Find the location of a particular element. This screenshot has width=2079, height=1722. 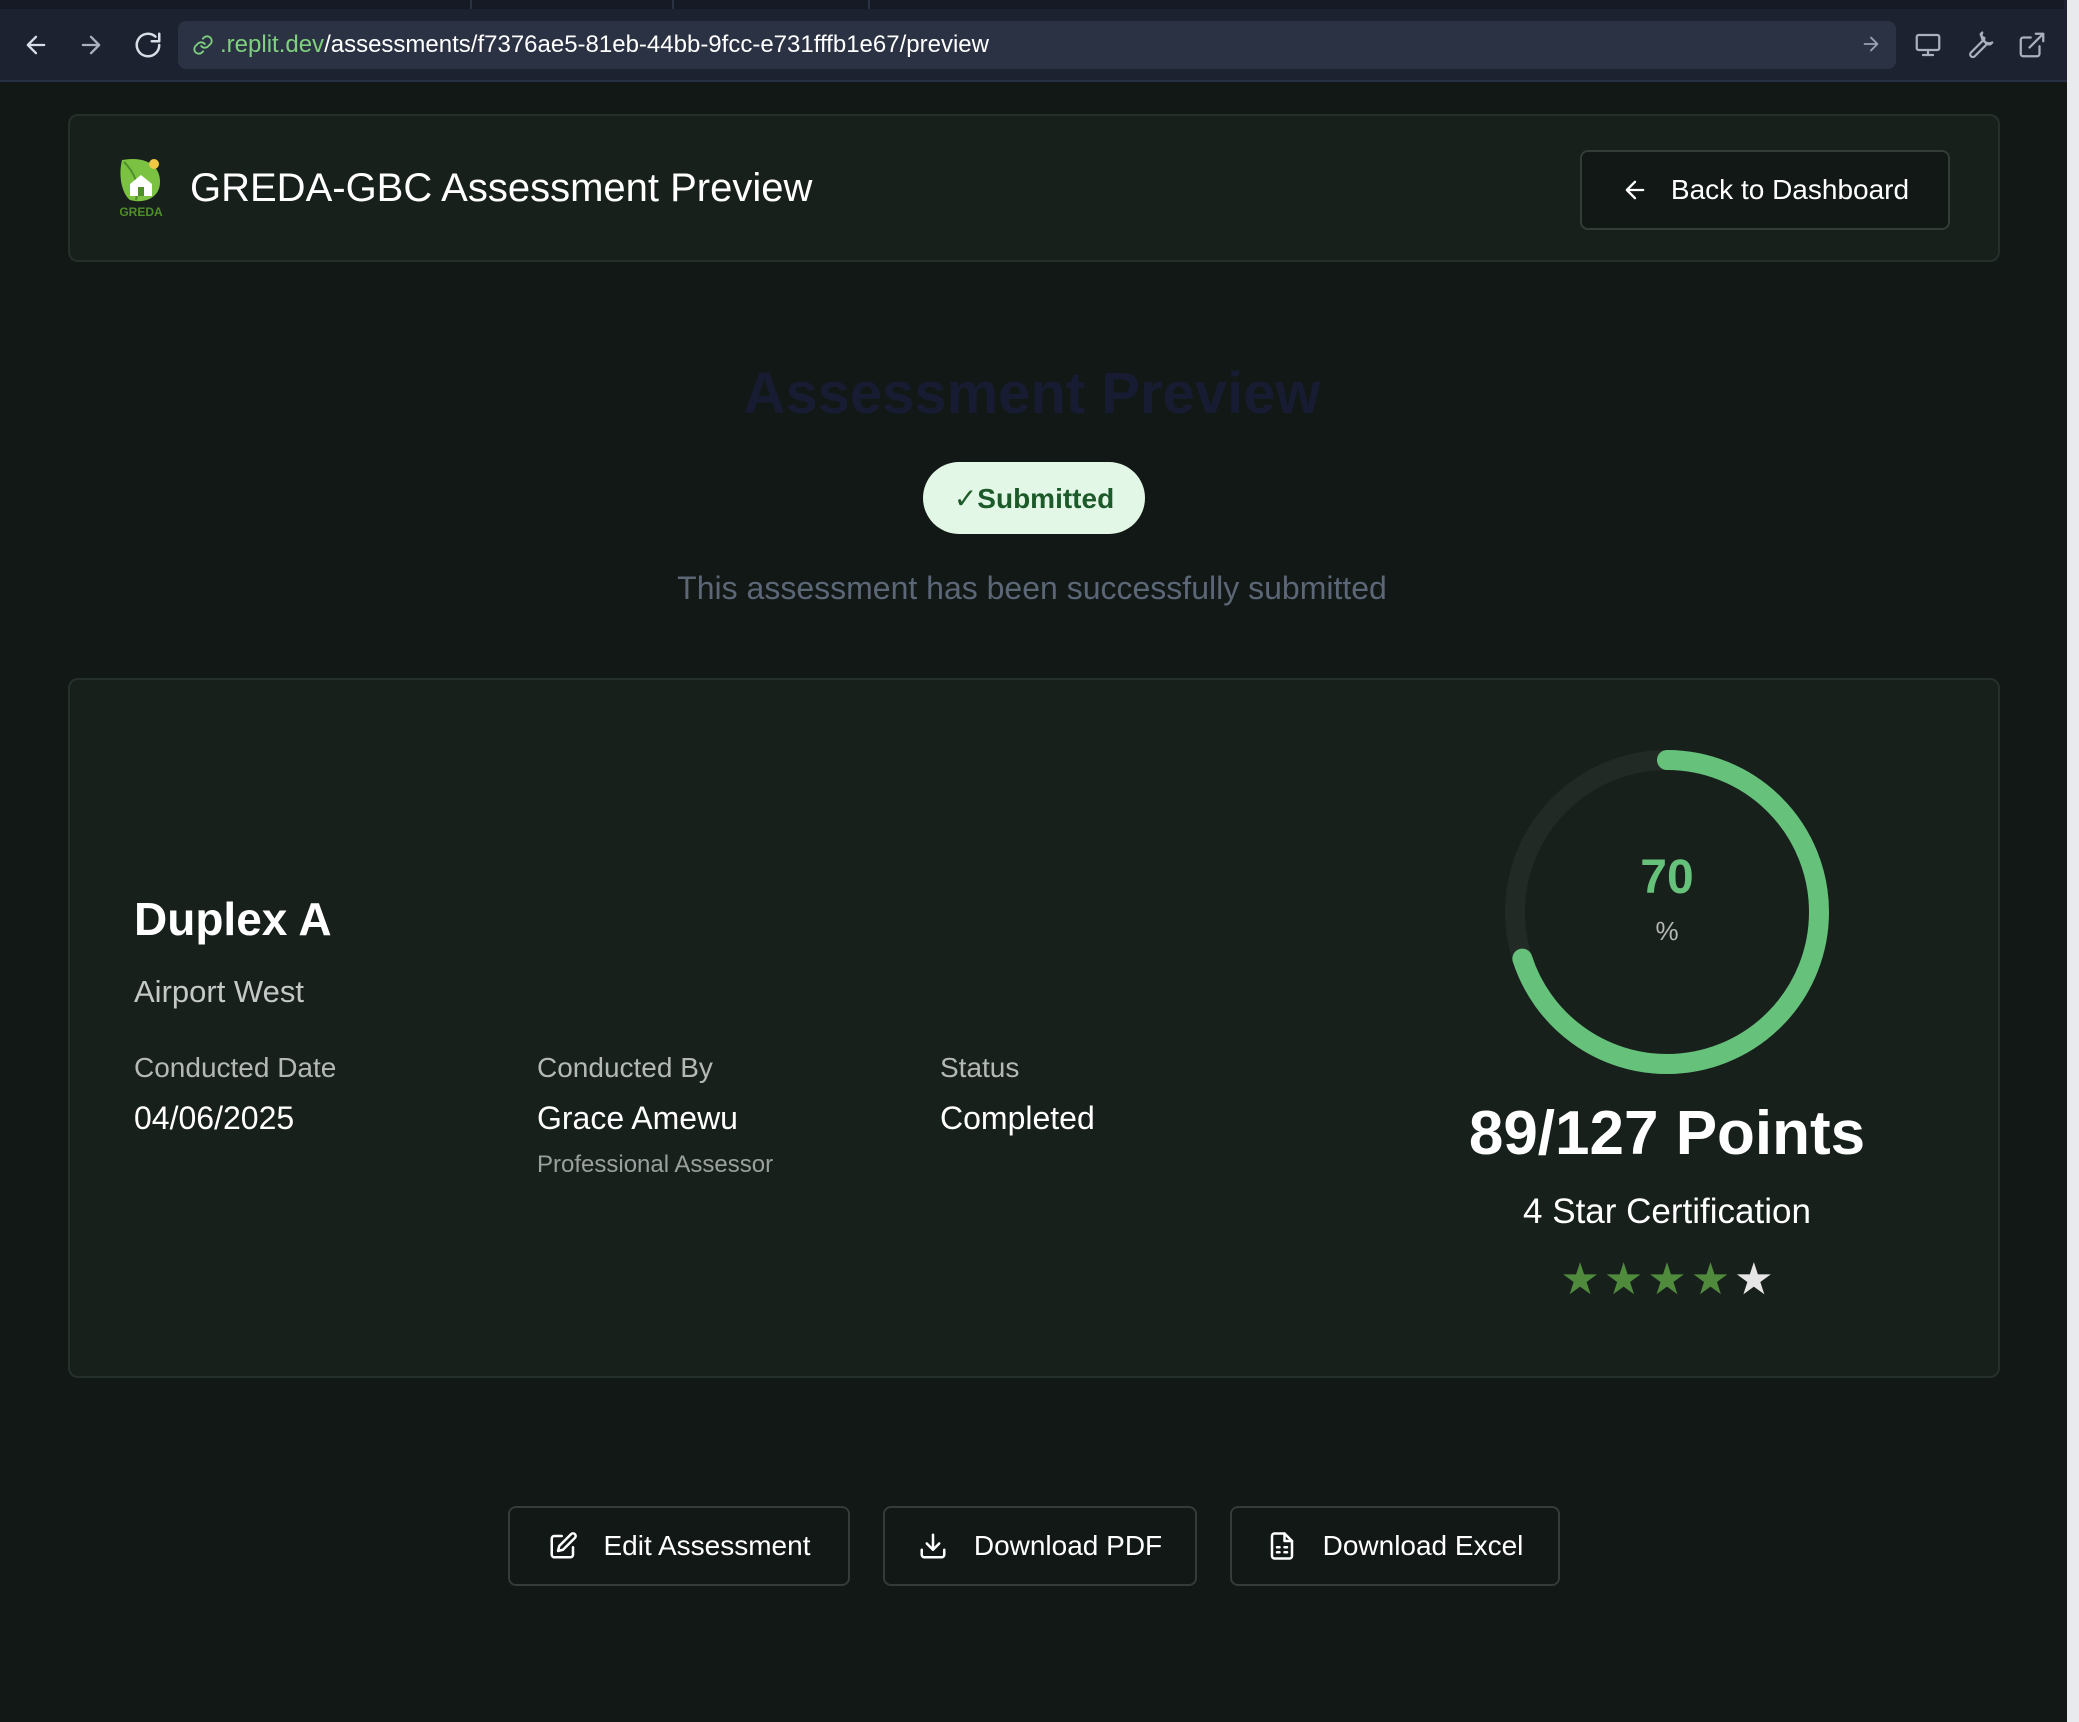

greda-logo: GREDA is located at coordinates (141, 187).